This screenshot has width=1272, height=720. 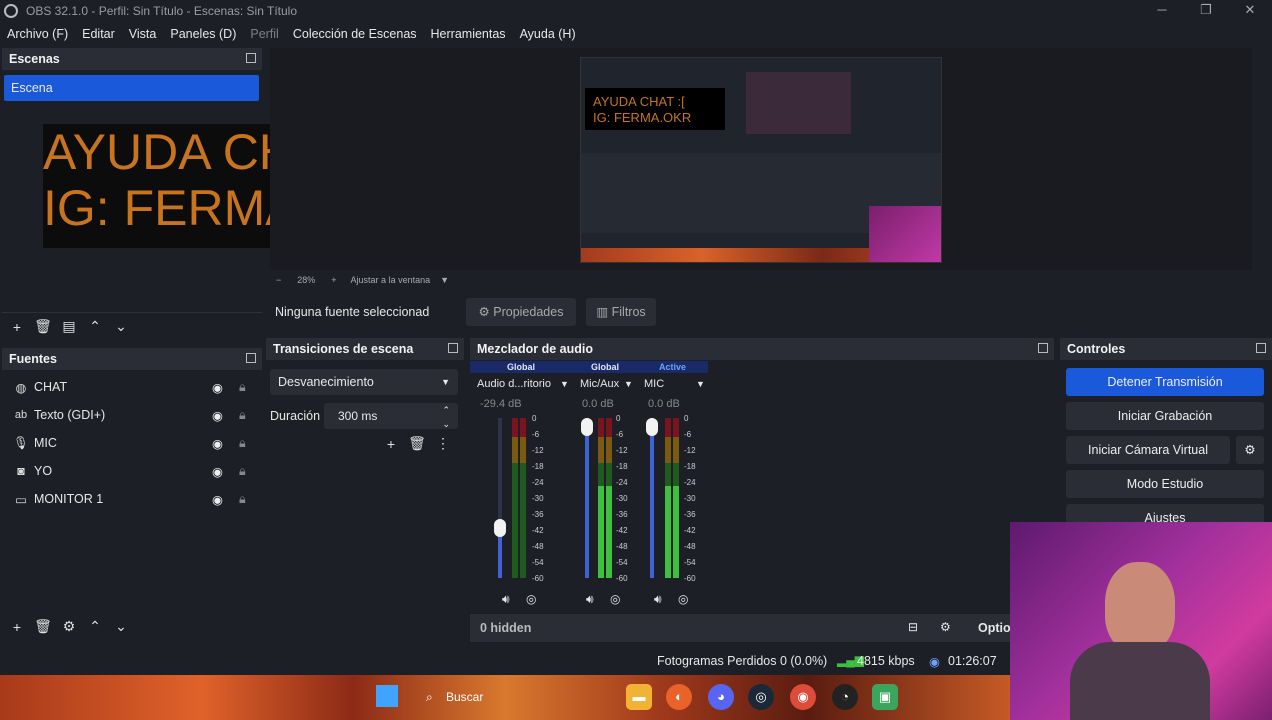 What do you see at coordinates (1148, 450) in the screenshot?
I see `start-virtual-camera-button: Iniciar Cámara Virtual` at bounding box center [1148, 450].